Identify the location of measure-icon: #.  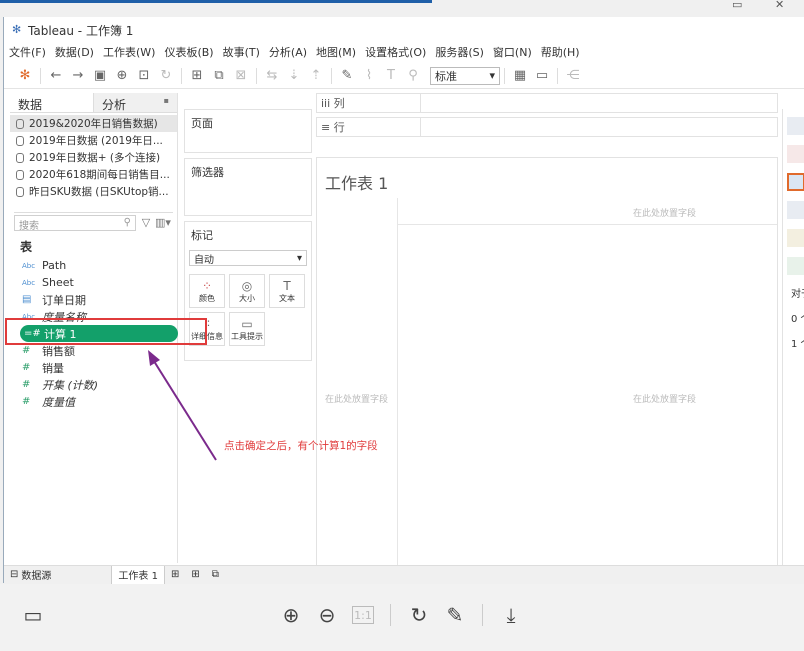
(26, 384).